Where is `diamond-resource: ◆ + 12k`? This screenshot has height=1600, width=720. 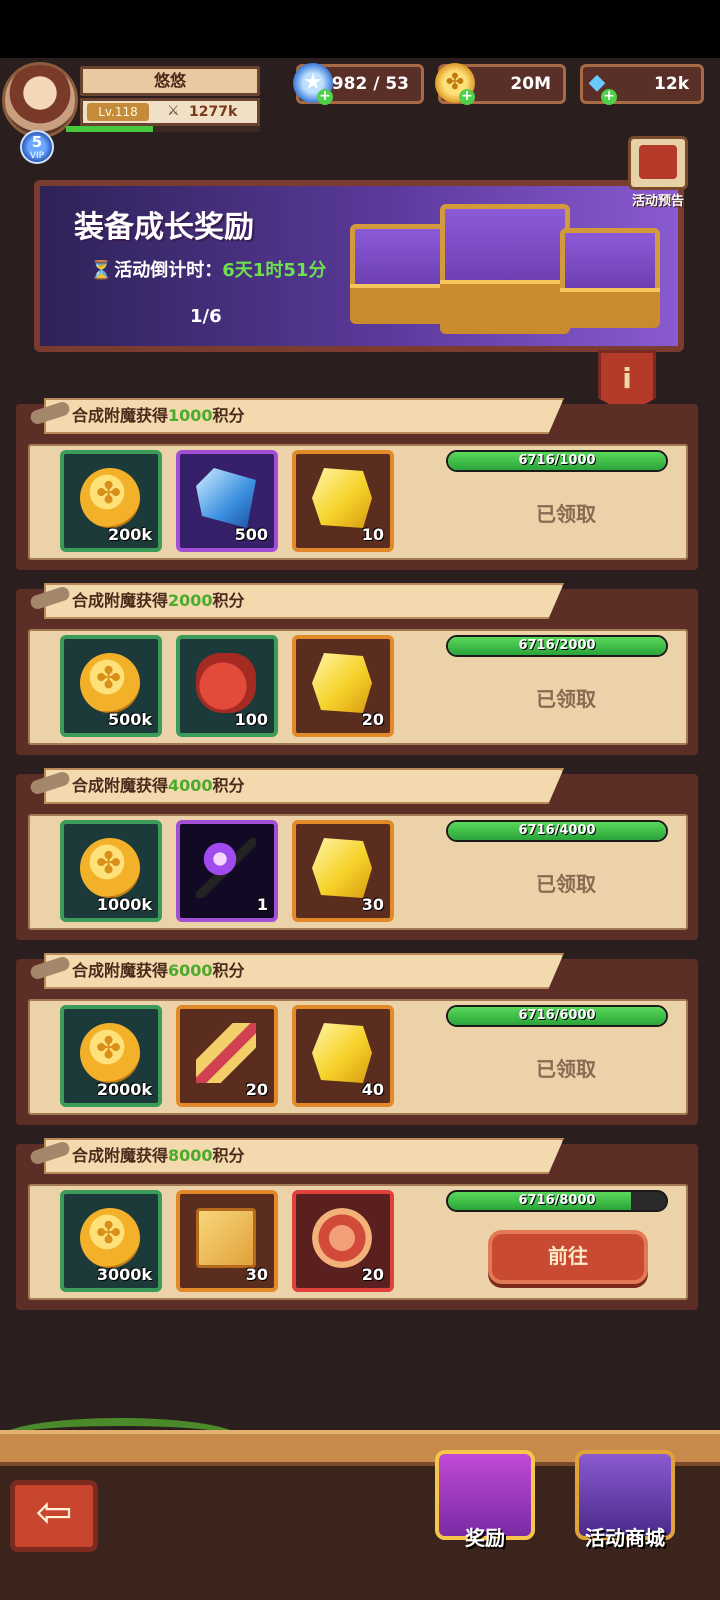 diamond-resource: ◆ + 12k is located at coordinates (642, 84).